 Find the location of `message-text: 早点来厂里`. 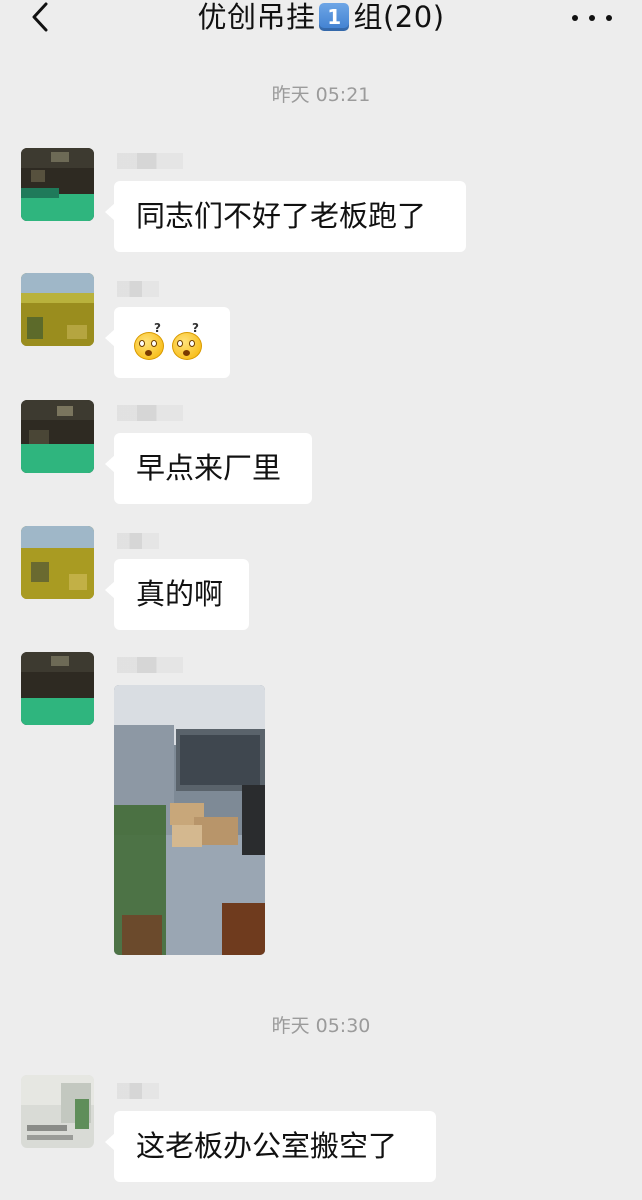

message-text: 早点来厂里 is located at coordinates (209, 468).